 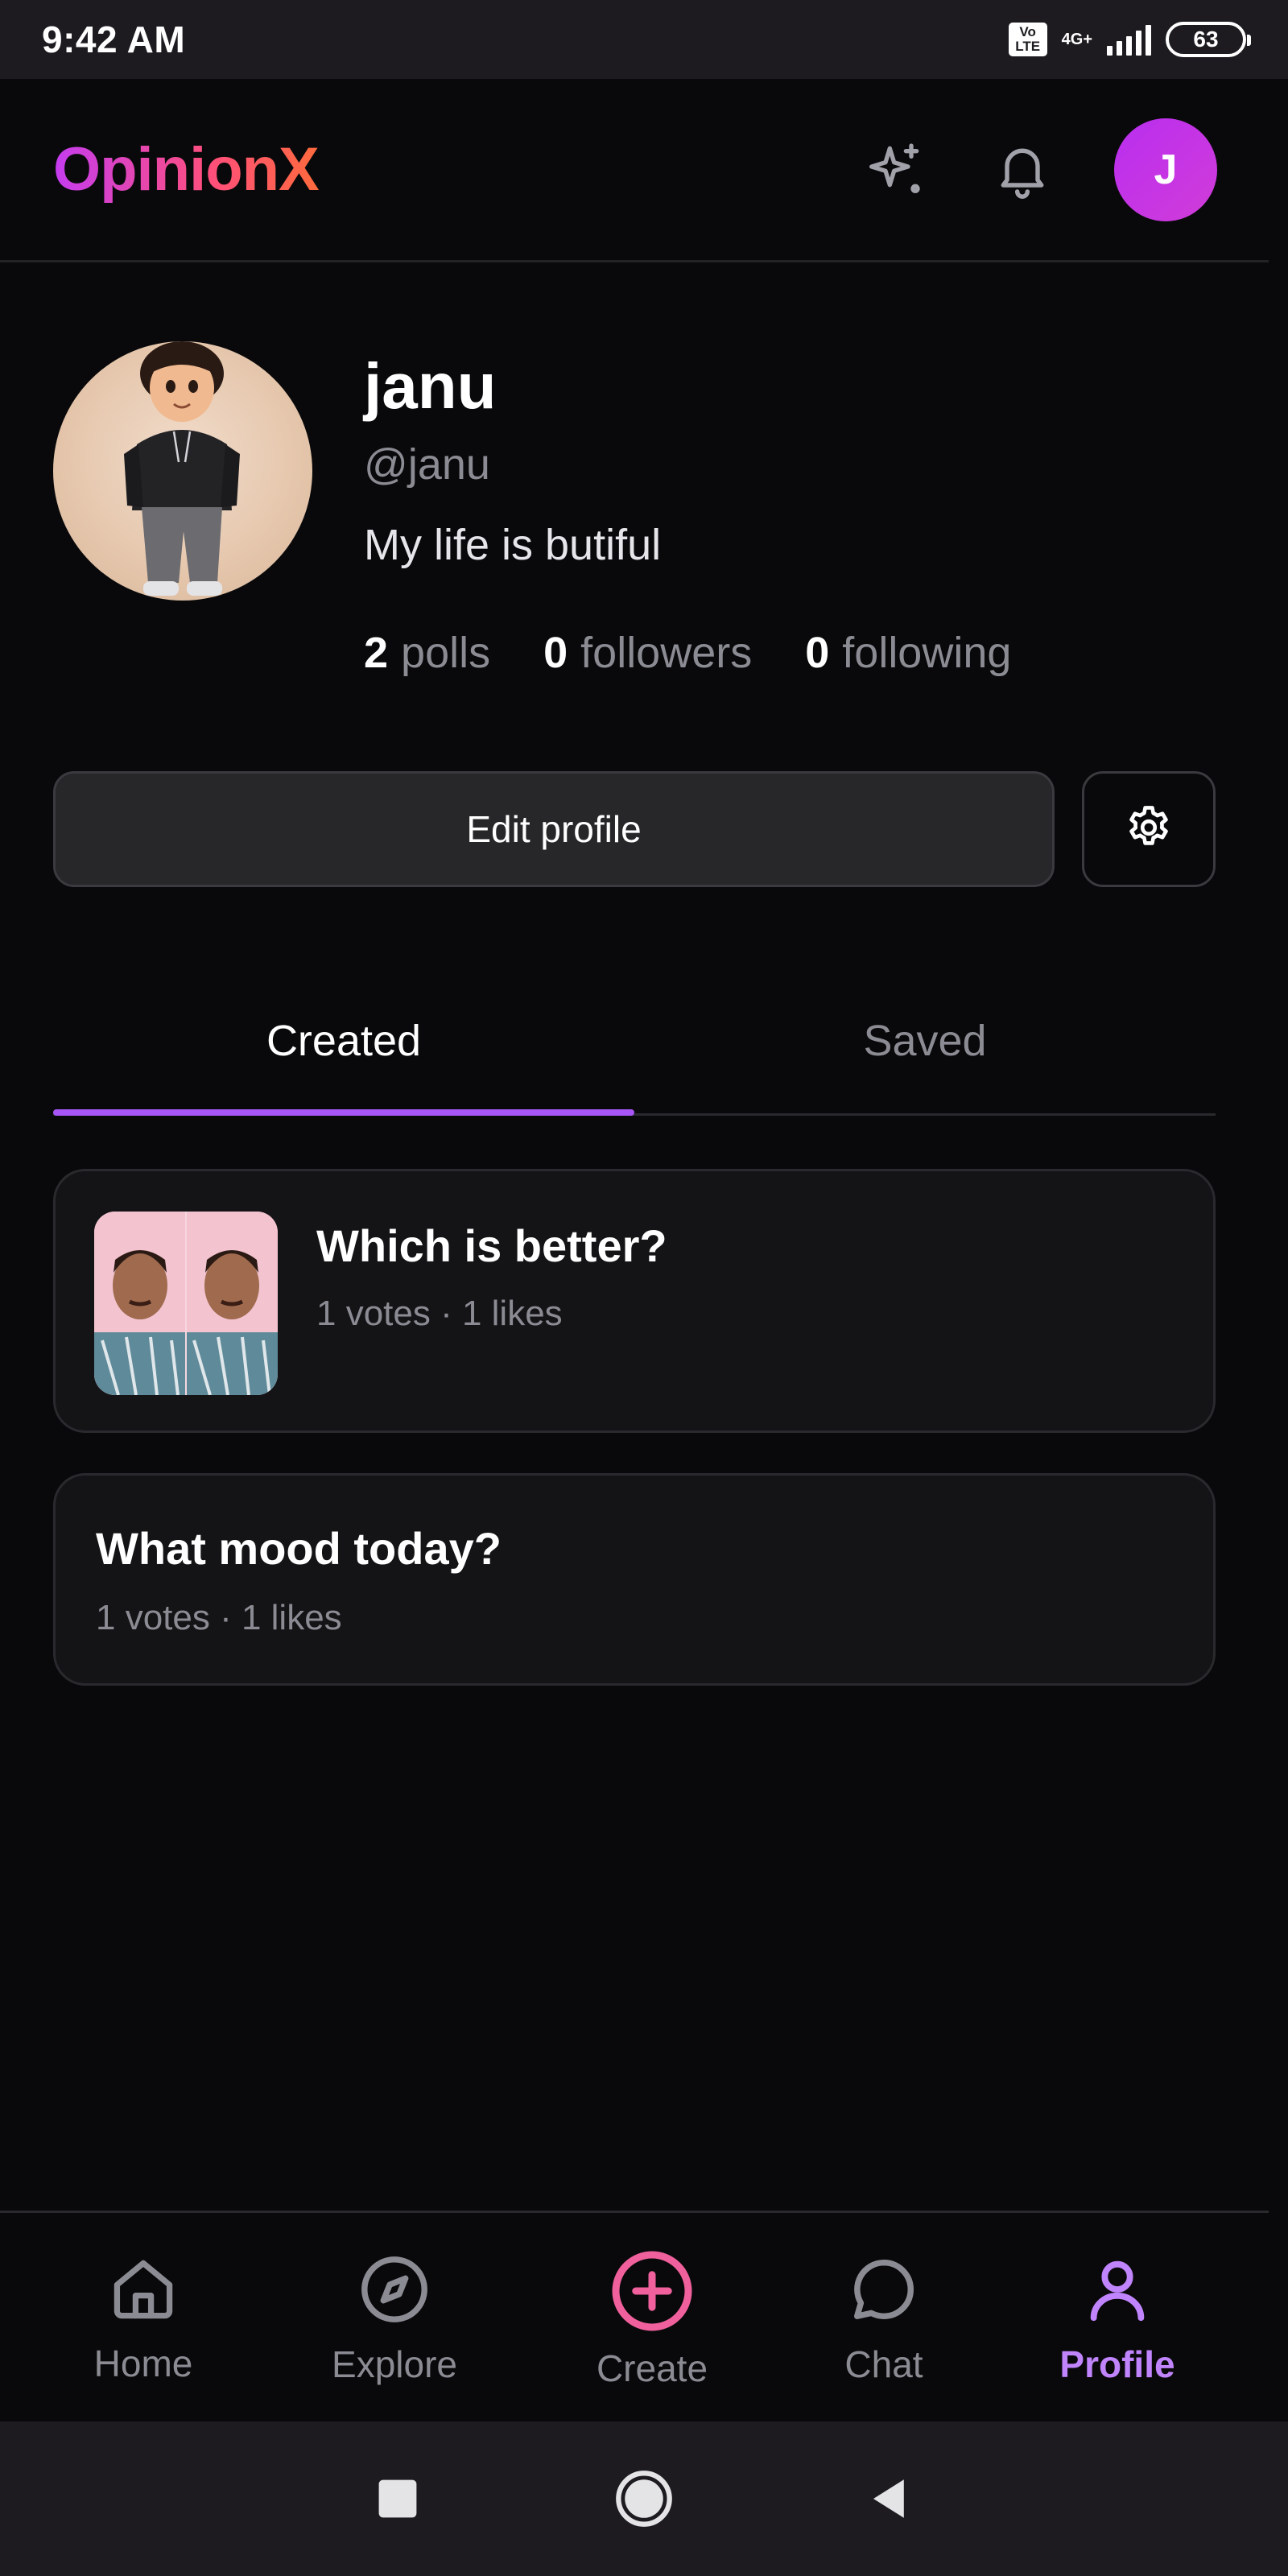 I want to click on status-bar: 9:42 AM Vo LTE 4G+ 63, so click(x=644, y=39).